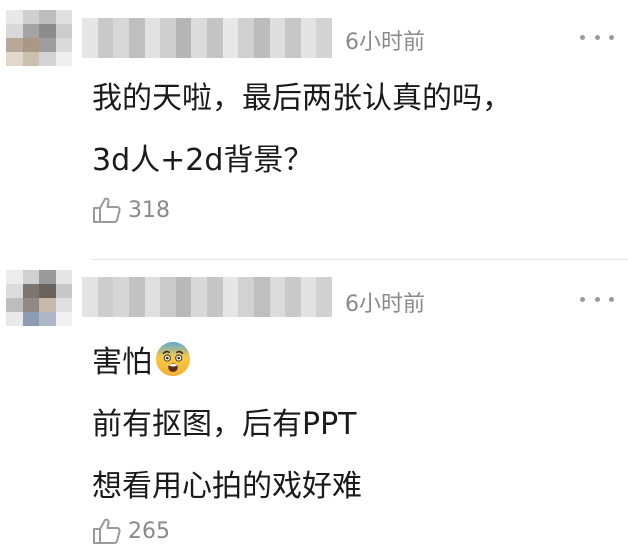 This screenshot has width=628, height=559. What do you see at coordinates (224, 424) in the screenshot?
I see `comment-line: 前有抠图，后有PPT` at bounding box center [224, 424].